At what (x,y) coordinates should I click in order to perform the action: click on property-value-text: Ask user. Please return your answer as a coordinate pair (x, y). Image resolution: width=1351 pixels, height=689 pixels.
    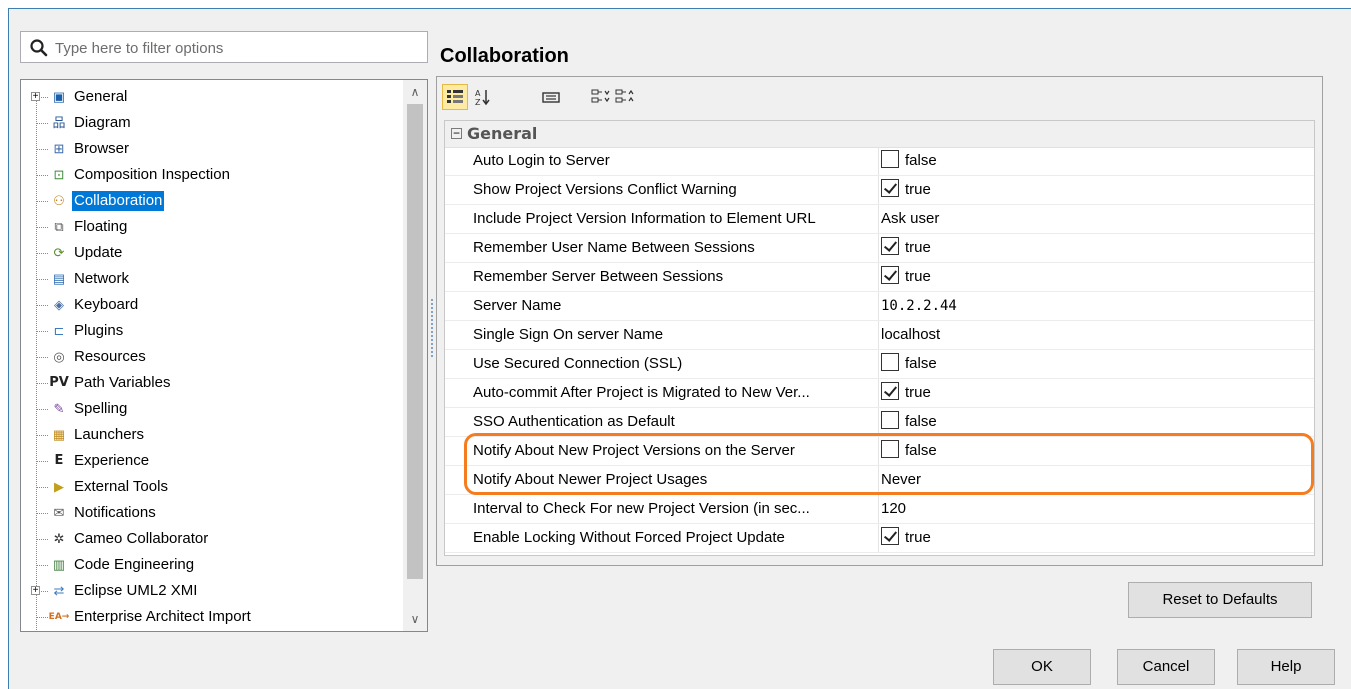
    Looking at the image, I should click on (910, 218).